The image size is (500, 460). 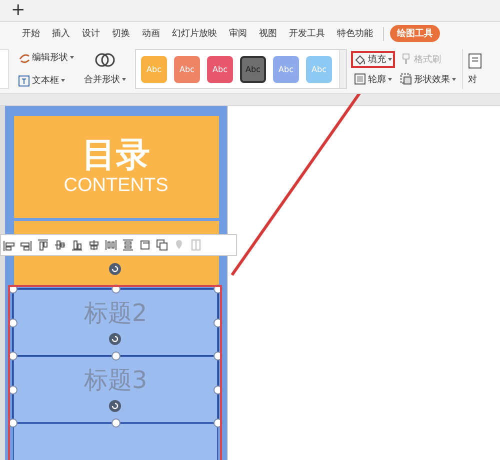 I want to click on align-bottom-icon, so click(x=77, y=245).